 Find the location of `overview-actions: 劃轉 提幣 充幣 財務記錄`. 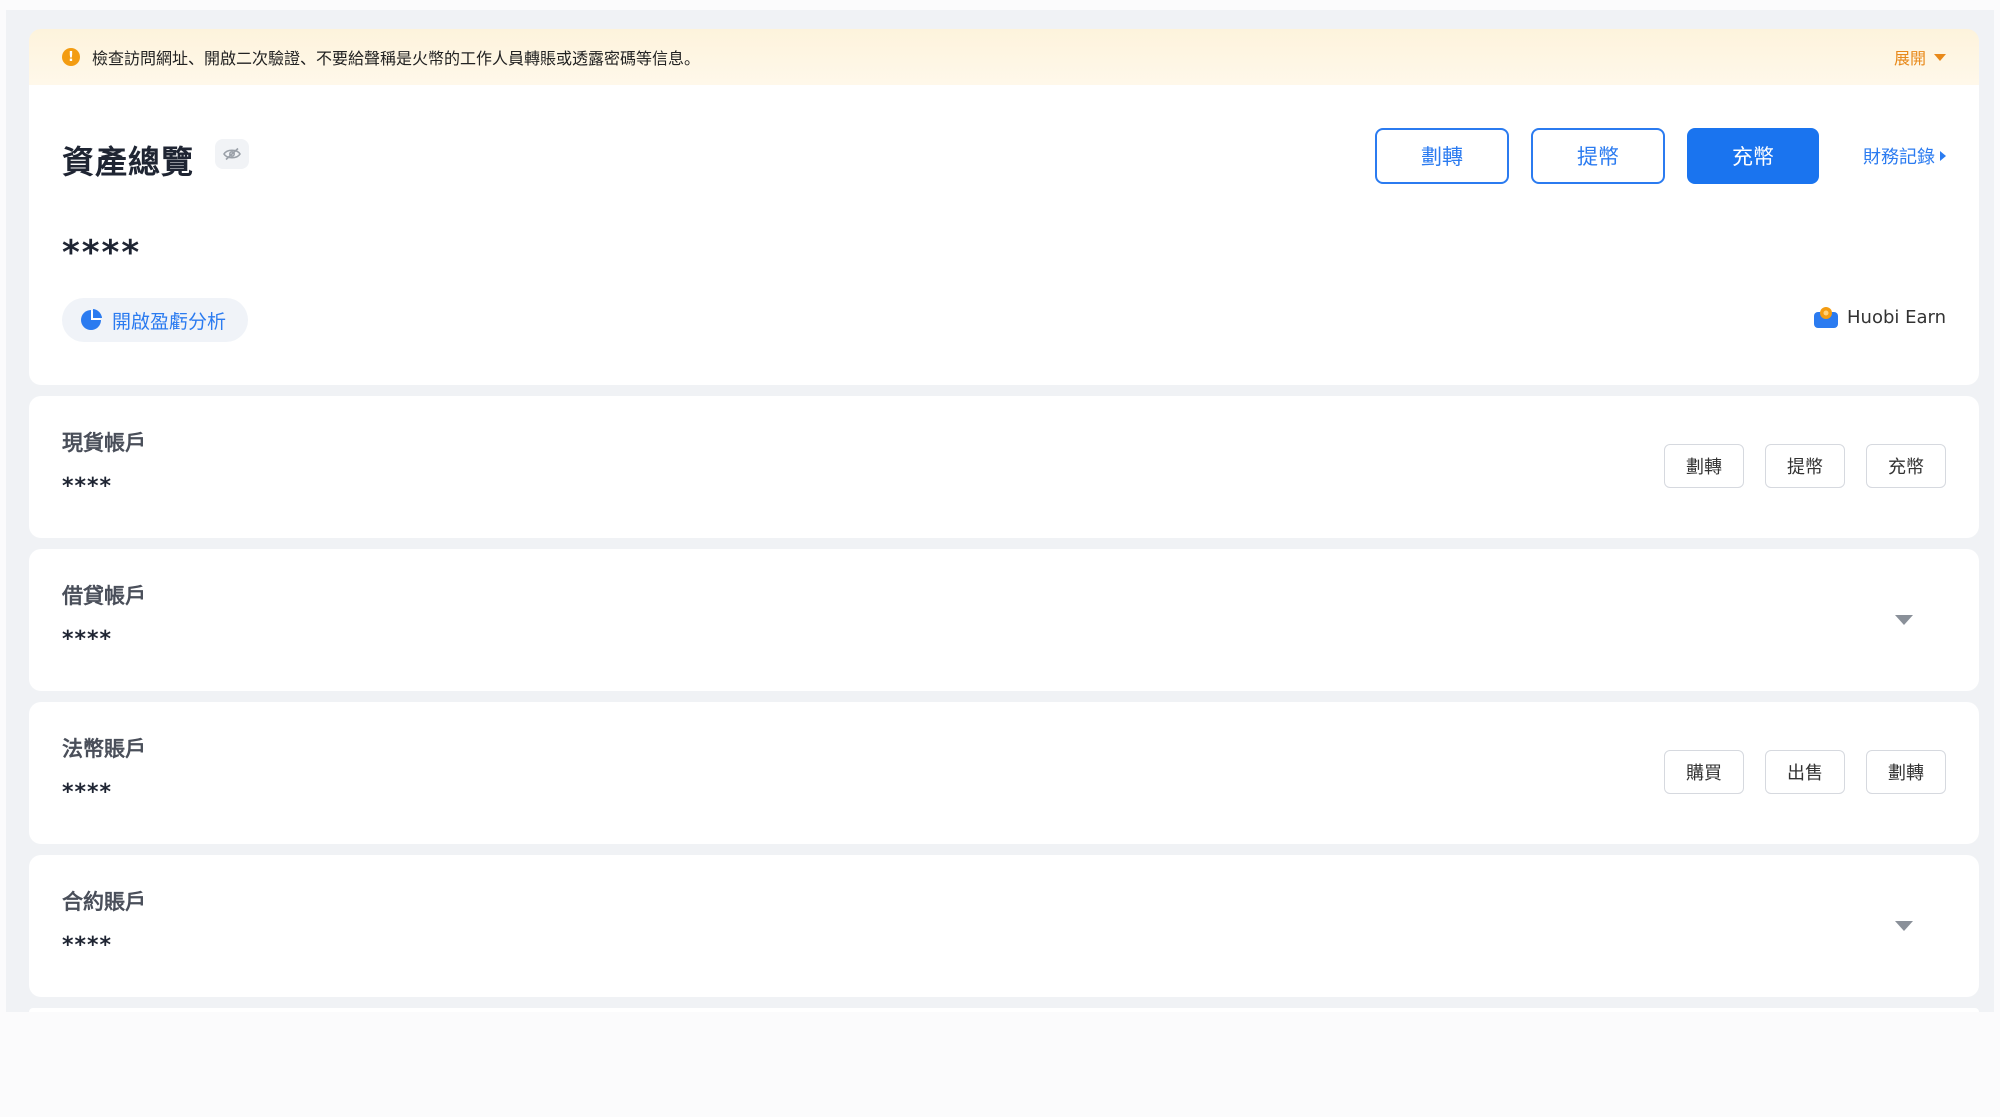

overview-actions: 劃轉 提幣 充幣 財務記錄 is located at coordinates (1660, 156).